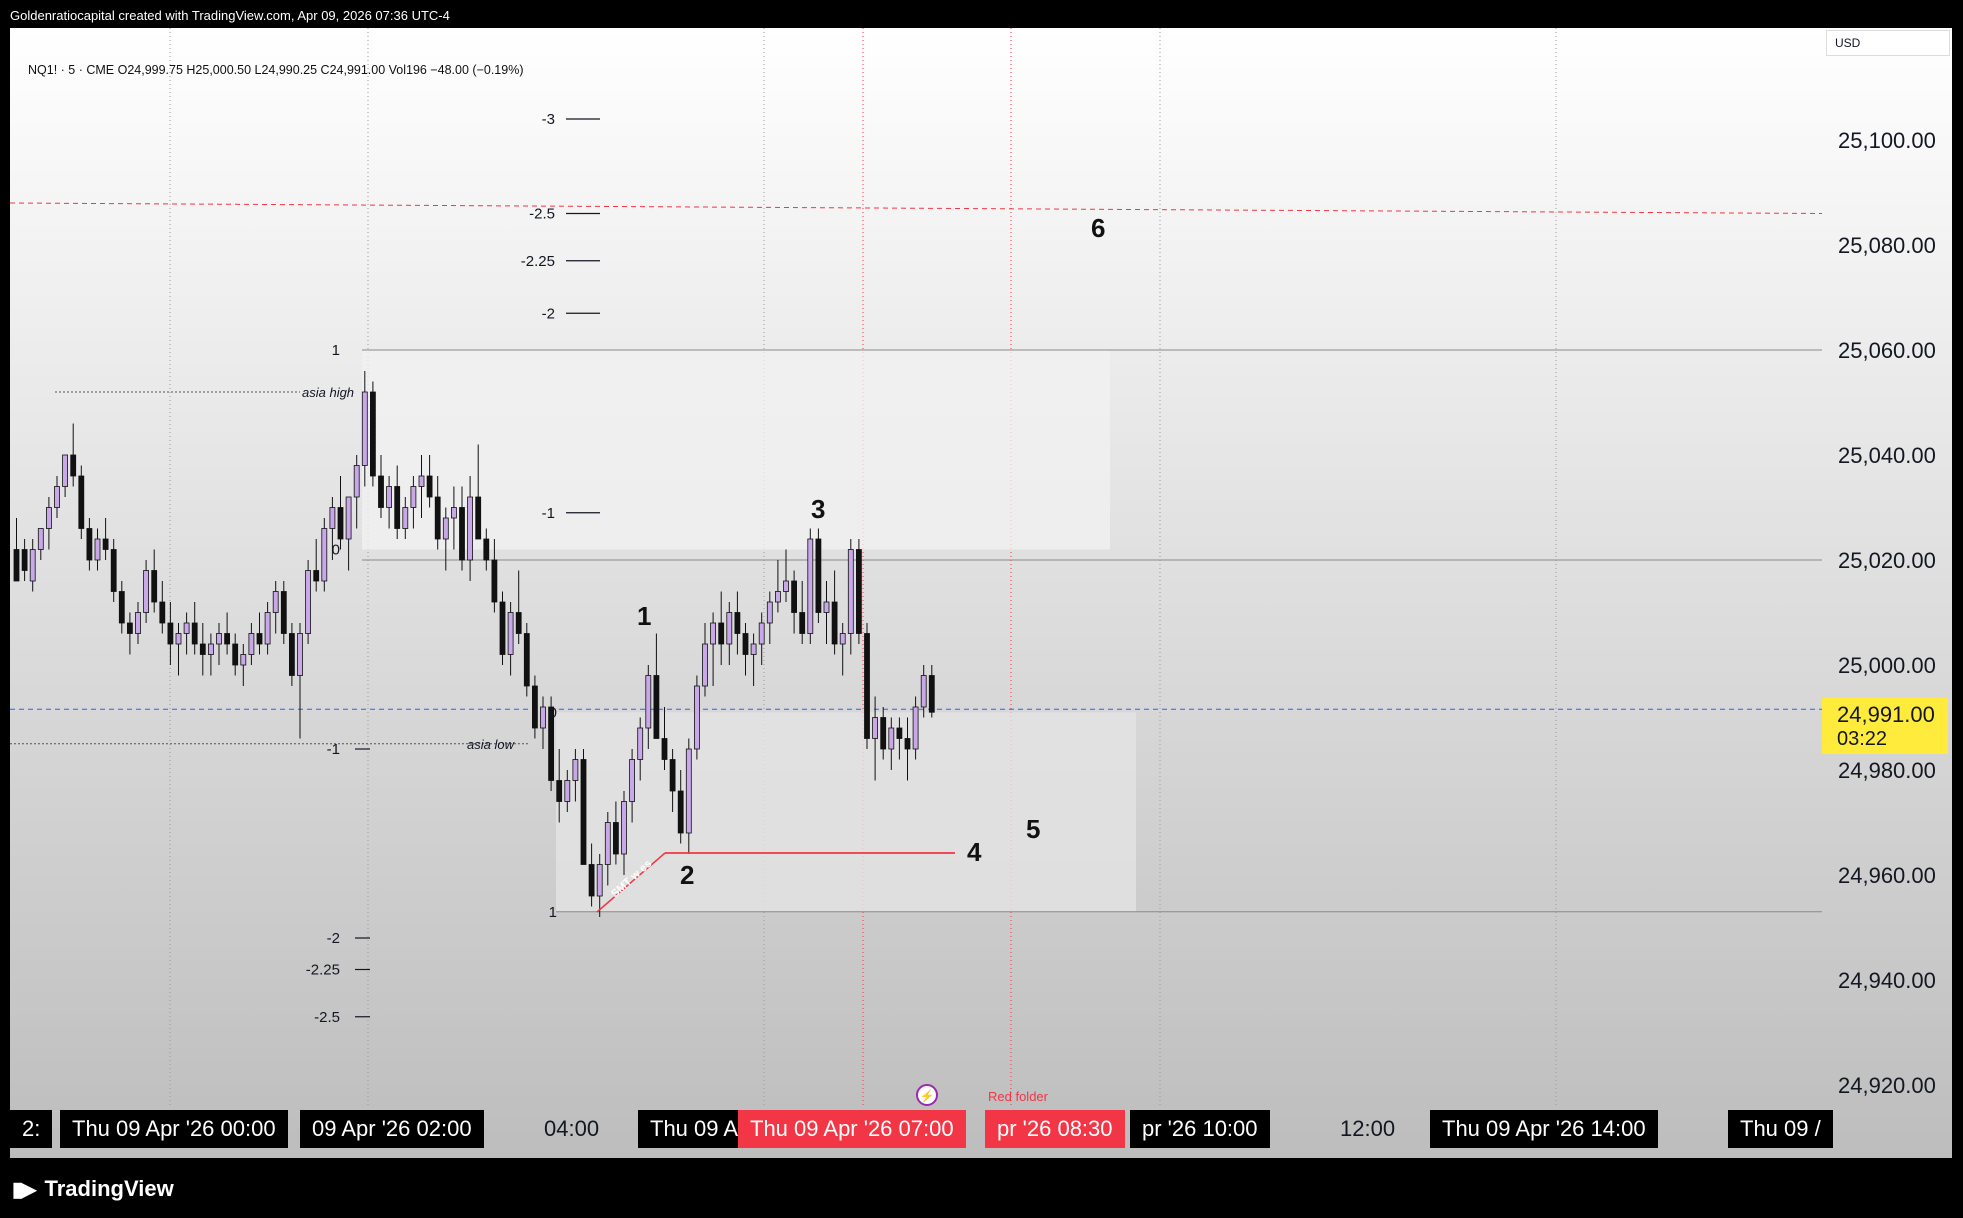 The width and height of the screenshot is (1963, 1218). I want to click on last-price-value: 24,991.00, so click(1886, 714).